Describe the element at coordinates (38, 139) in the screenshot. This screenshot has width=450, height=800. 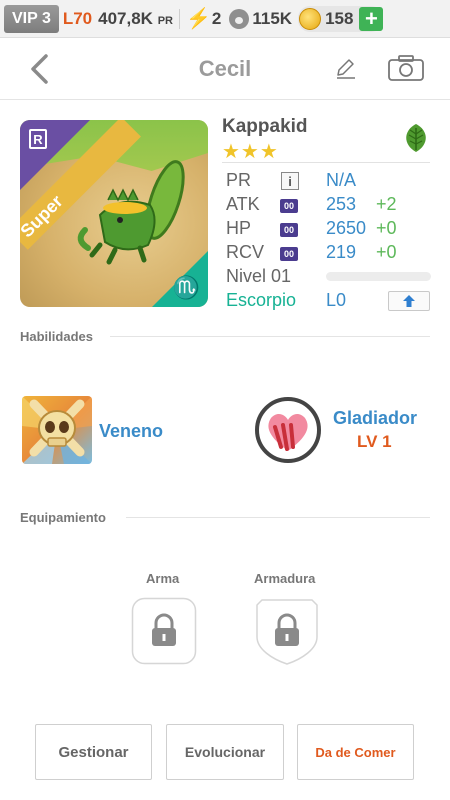
I see `rarity-badge: R` at that location.